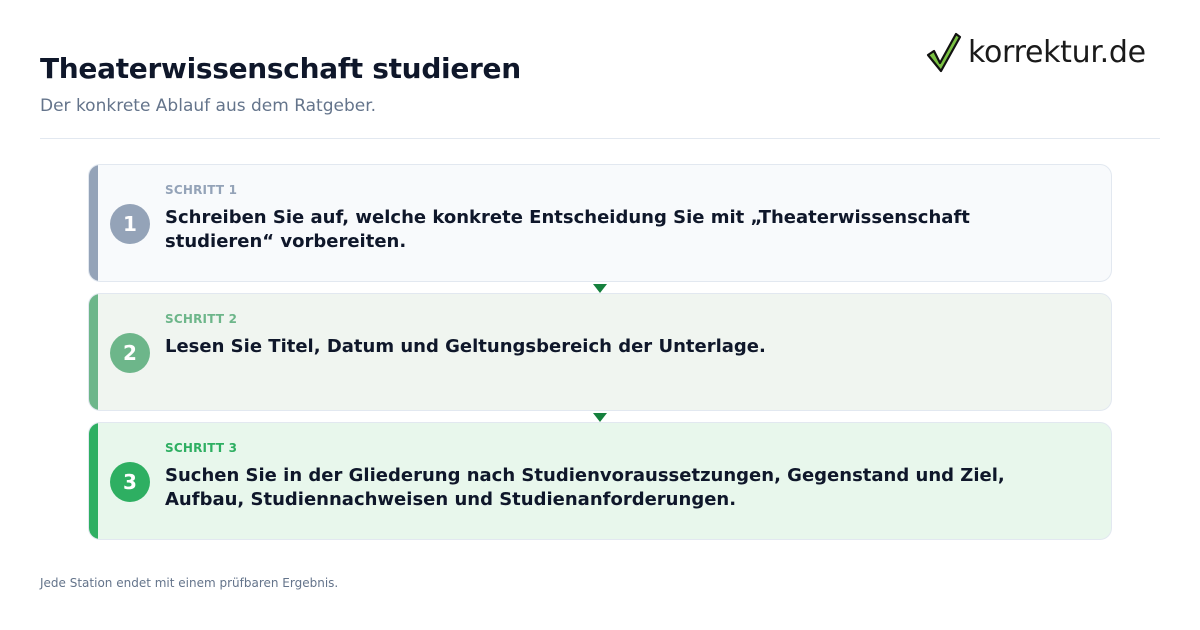 This screenshot has height=630, width=1200. I want to click on step-number-badge: 2, so click(130, 353).